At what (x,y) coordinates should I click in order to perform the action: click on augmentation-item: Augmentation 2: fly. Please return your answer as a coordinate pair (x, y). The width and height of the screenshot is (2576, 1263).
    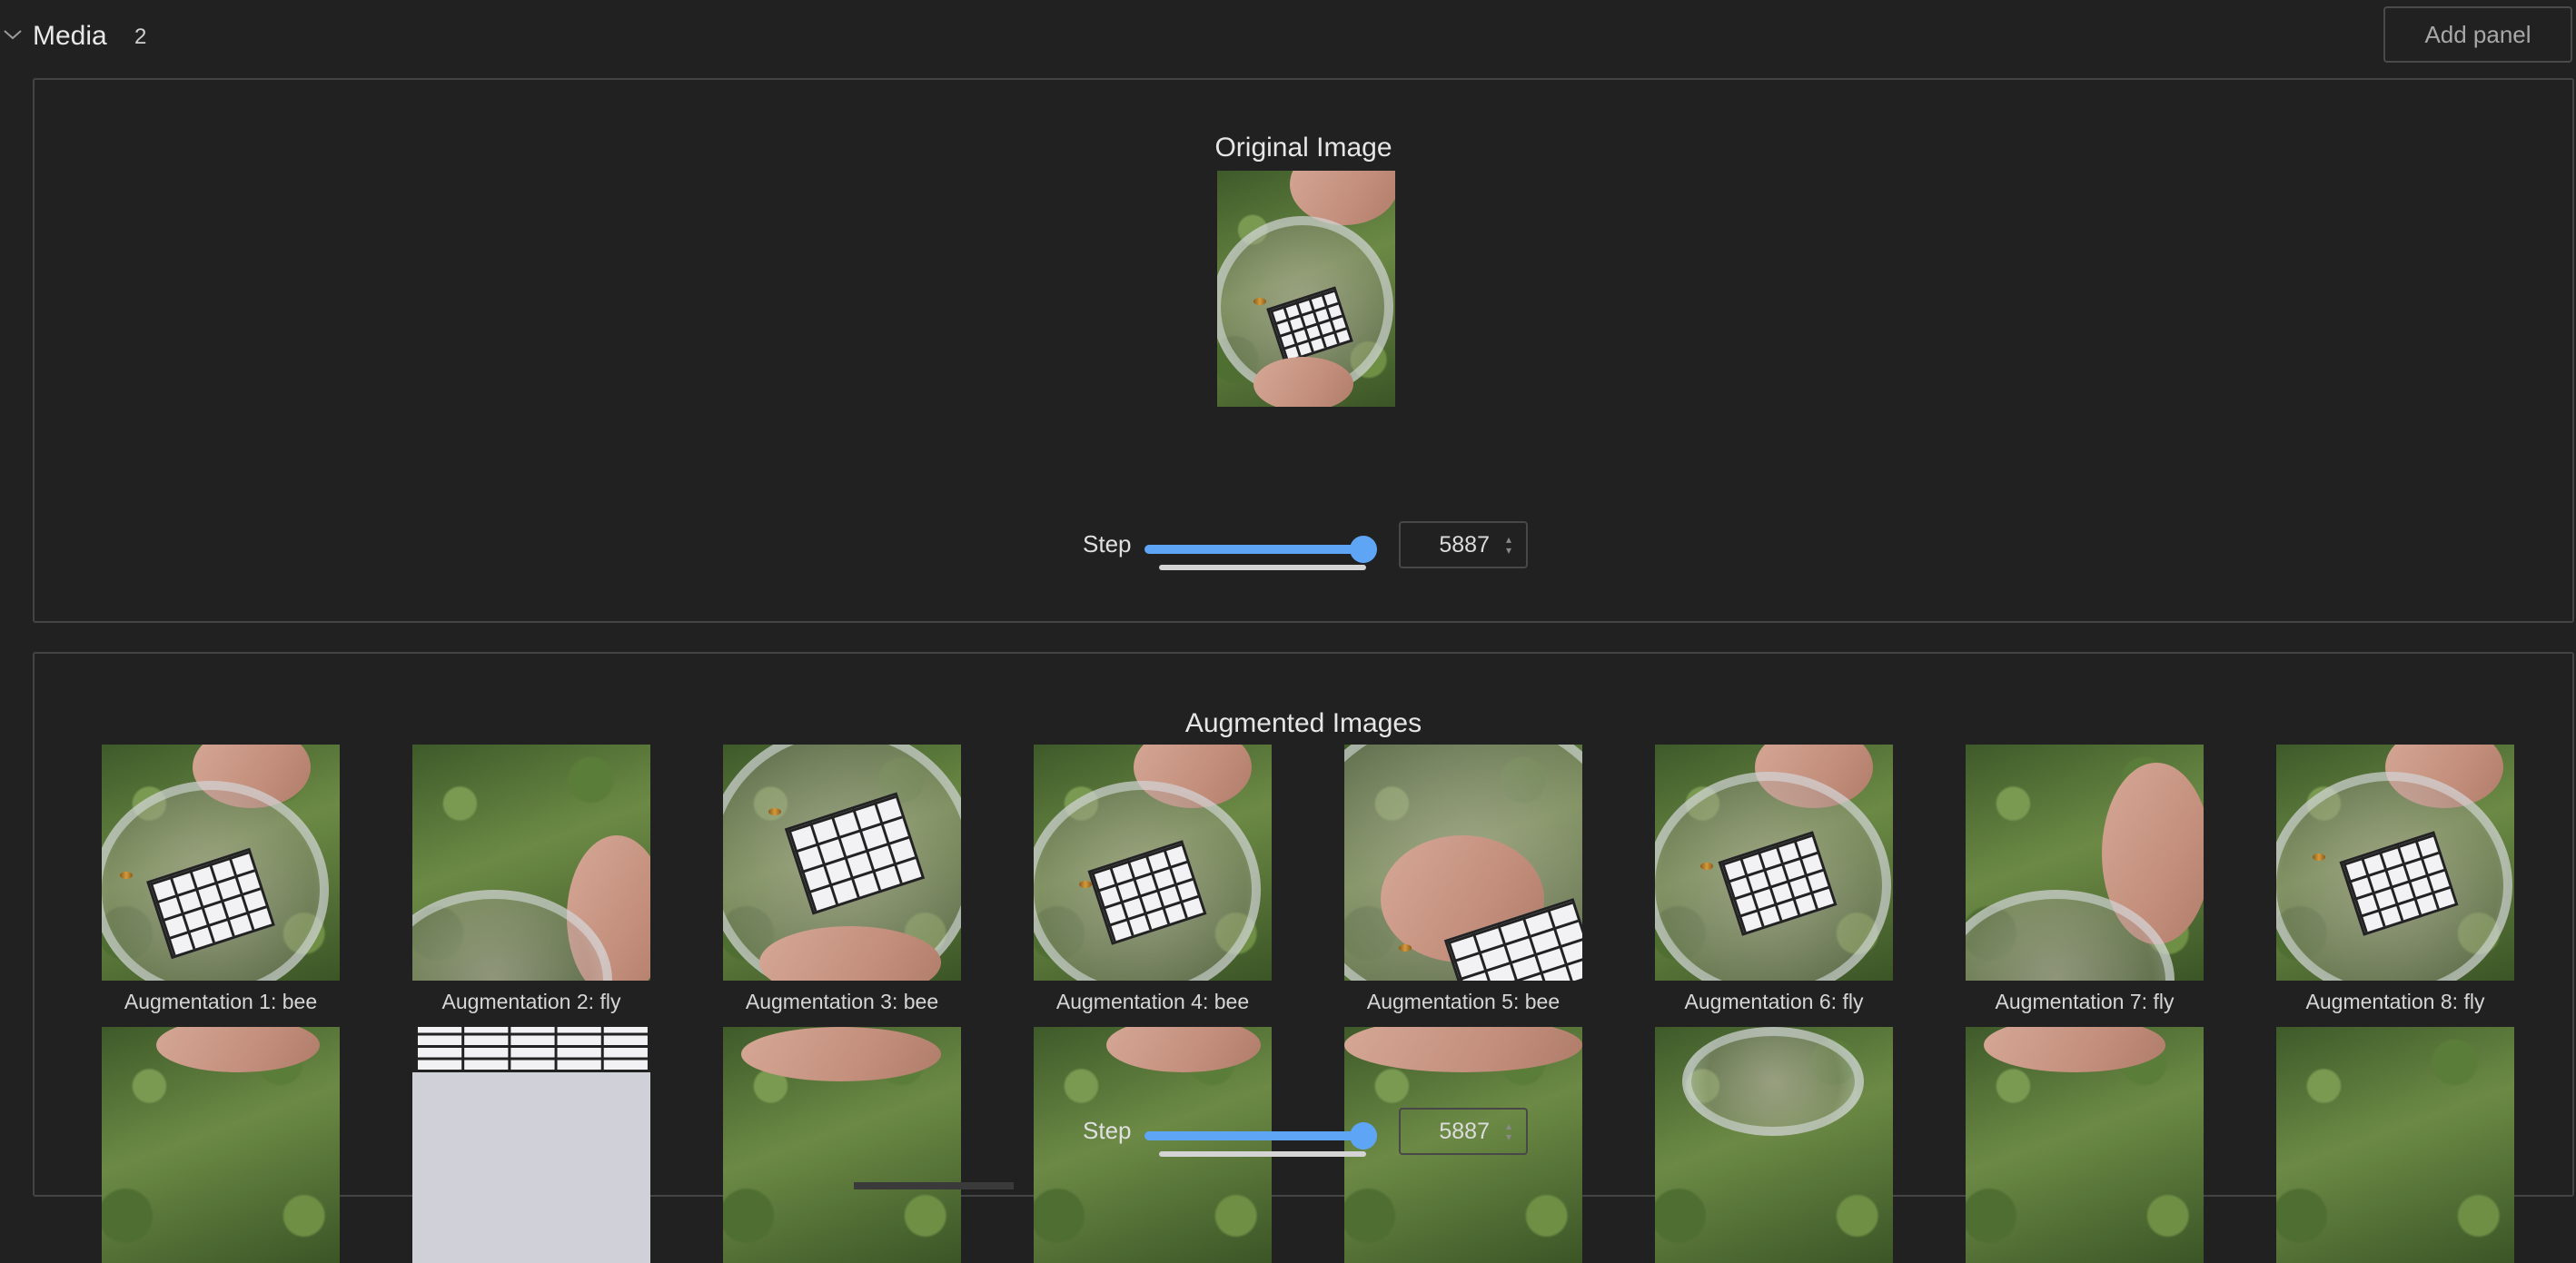
    Looking at the image, I should click on (531, 1004).